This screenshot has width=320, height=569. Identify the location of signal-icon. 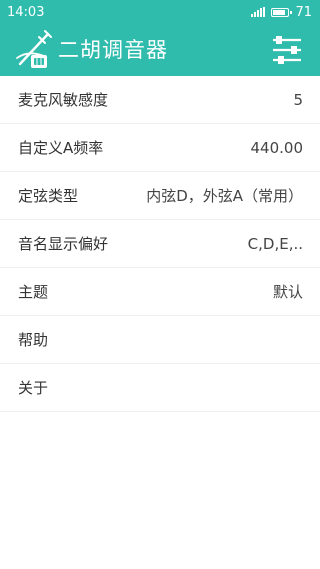
(258, 12).